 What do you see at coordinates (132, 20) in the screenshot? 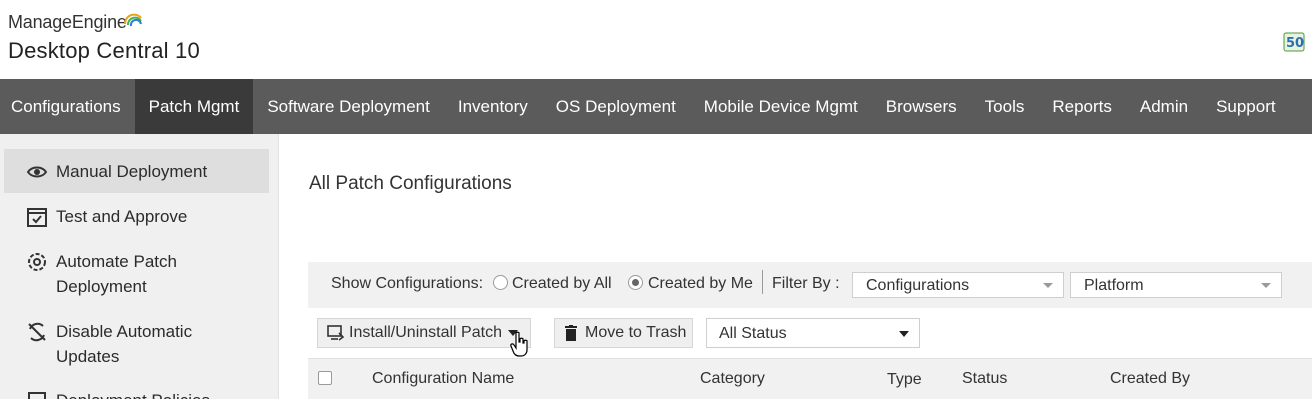
I see `manageengine-logo-icon` at bounding box center [132, 20].